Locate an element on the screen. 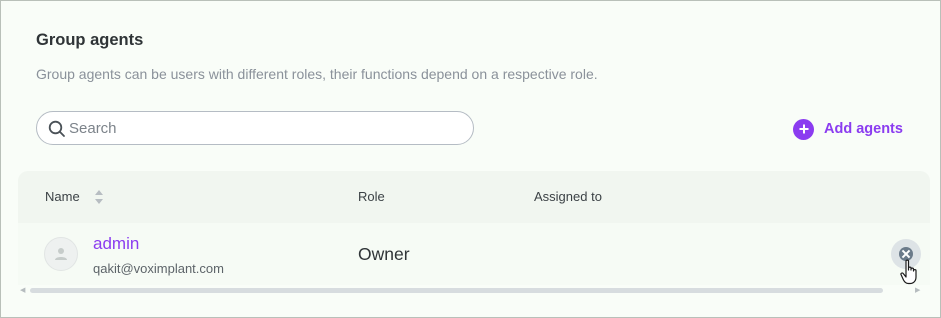  agent-name-link: admin is located at coordinates (116, 244).